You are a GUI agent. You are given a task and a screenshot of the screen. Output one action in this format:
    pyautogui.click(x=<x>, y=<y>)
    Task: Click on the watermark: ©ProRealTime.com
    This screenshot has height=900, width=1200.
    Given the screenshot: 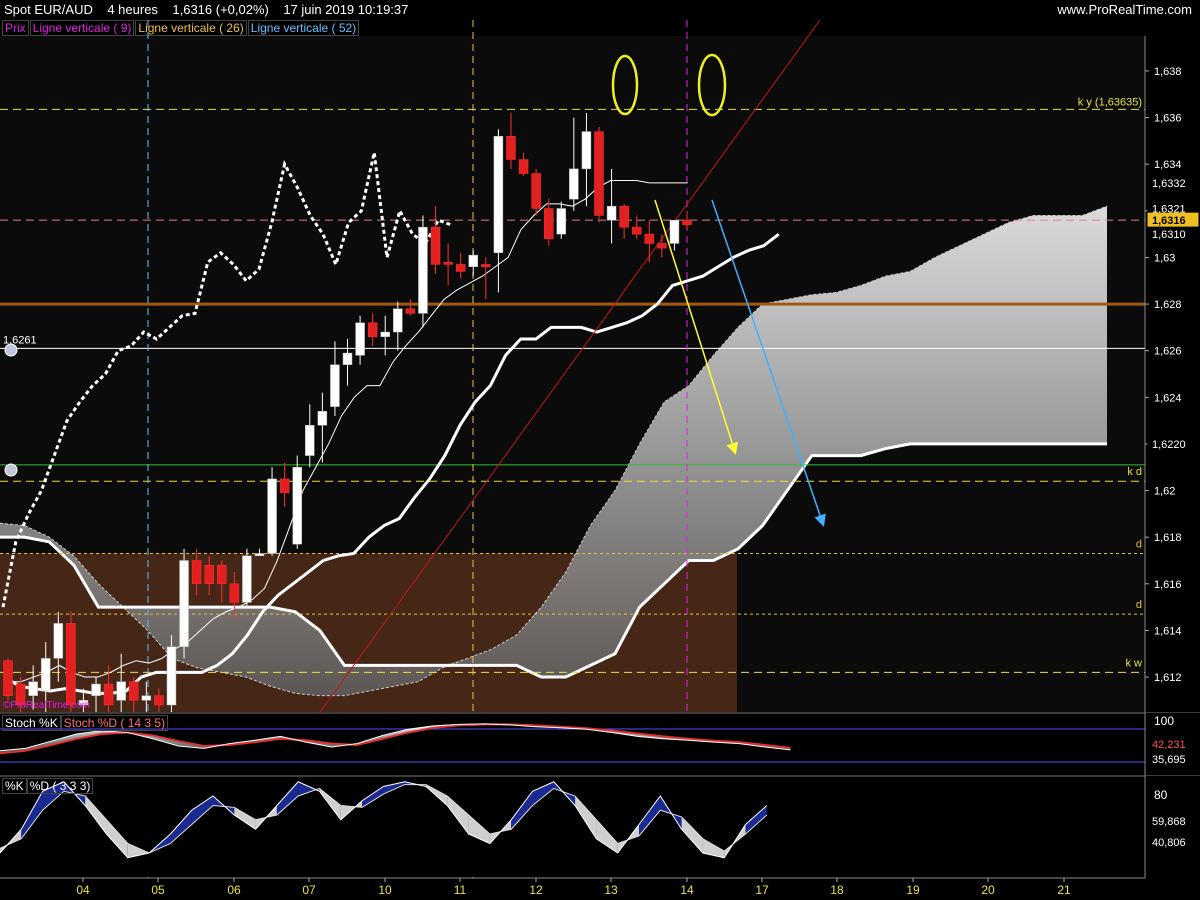 What is the action you would take?
    pyautogui.click(x=46, y=705)
    